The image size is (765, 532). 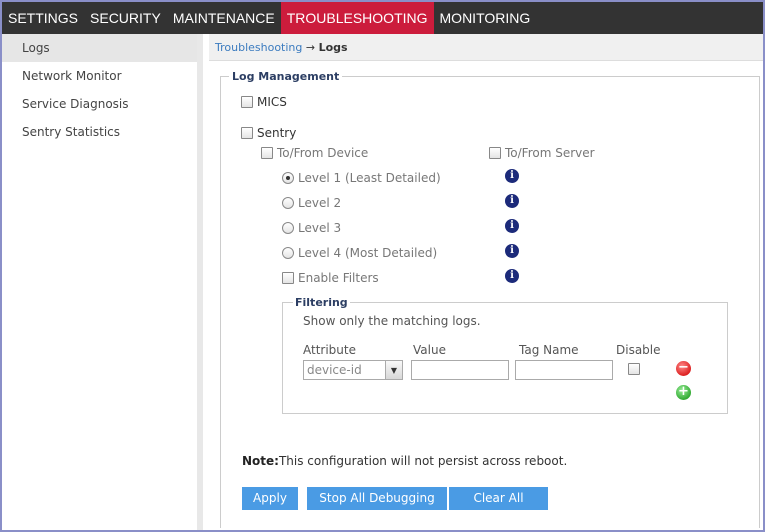 What do you see at coordinates (288, 227) in the screenshot?
I see `level-3-radio` at bounding box center [288, 227].